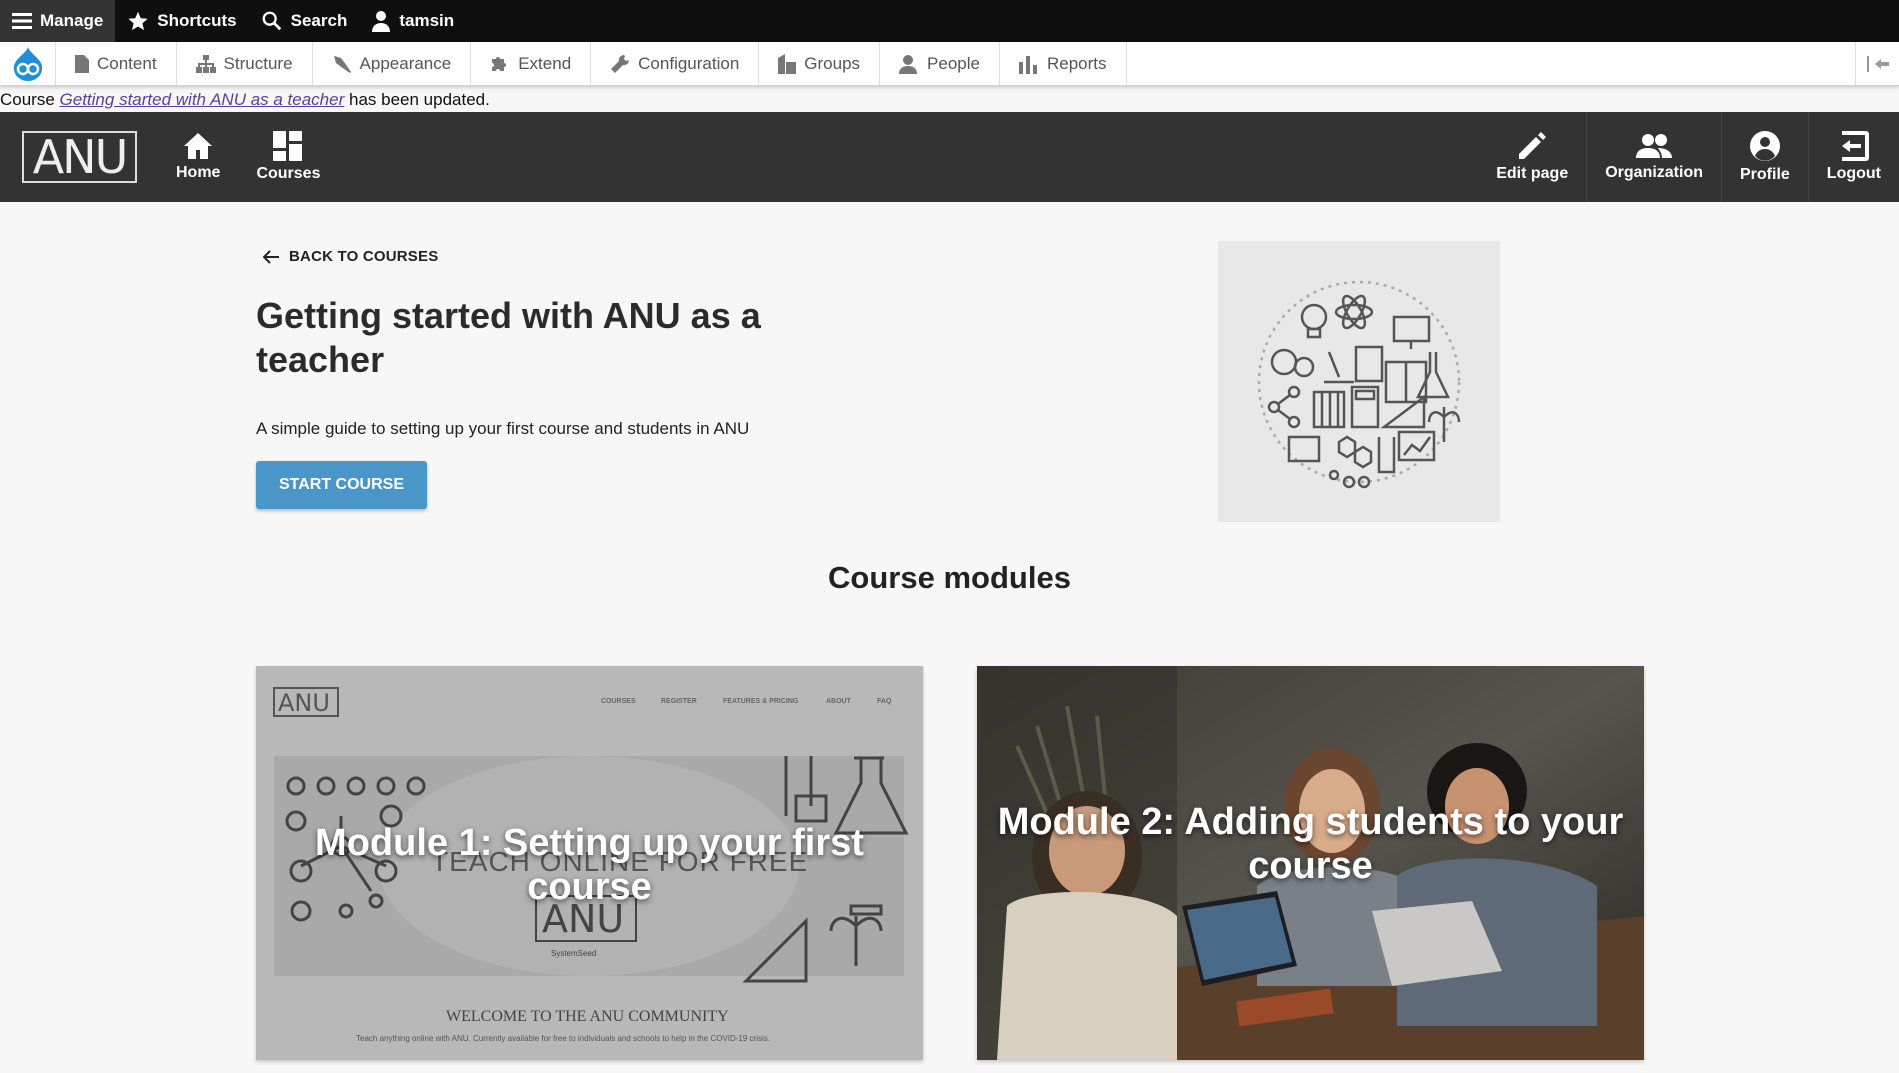  I want to click on tray-item-people: People, so click(940, 63).